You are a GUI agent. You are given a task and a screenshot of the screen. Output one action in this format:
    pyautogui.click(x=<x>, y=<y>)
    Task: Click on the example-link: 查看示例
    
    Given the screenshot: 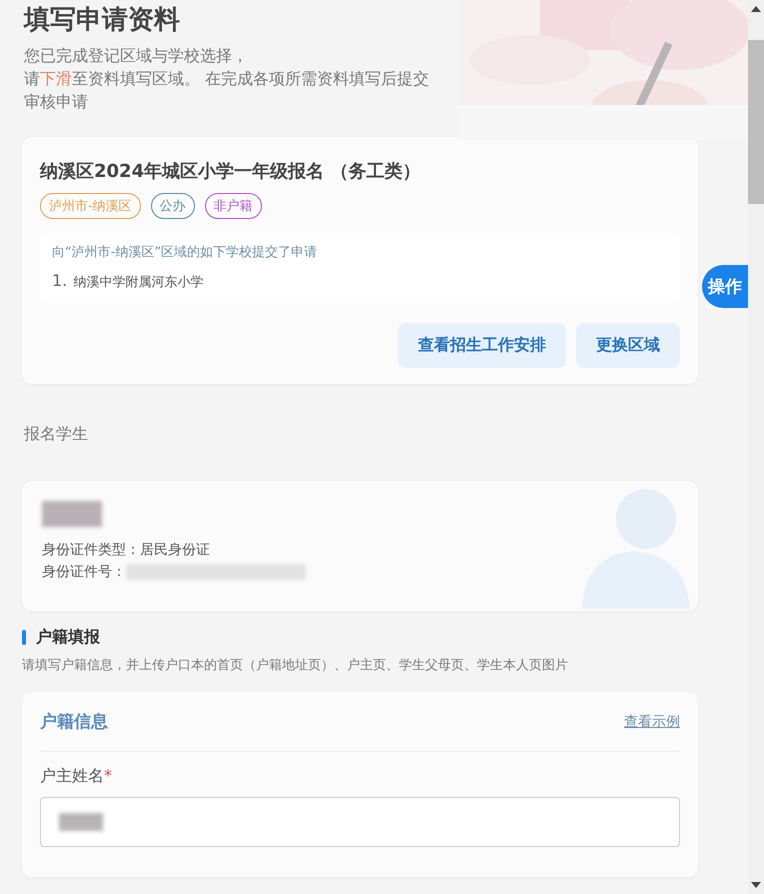 What is the action you would take?
    pyautogui.click(x=652, y=721)
    